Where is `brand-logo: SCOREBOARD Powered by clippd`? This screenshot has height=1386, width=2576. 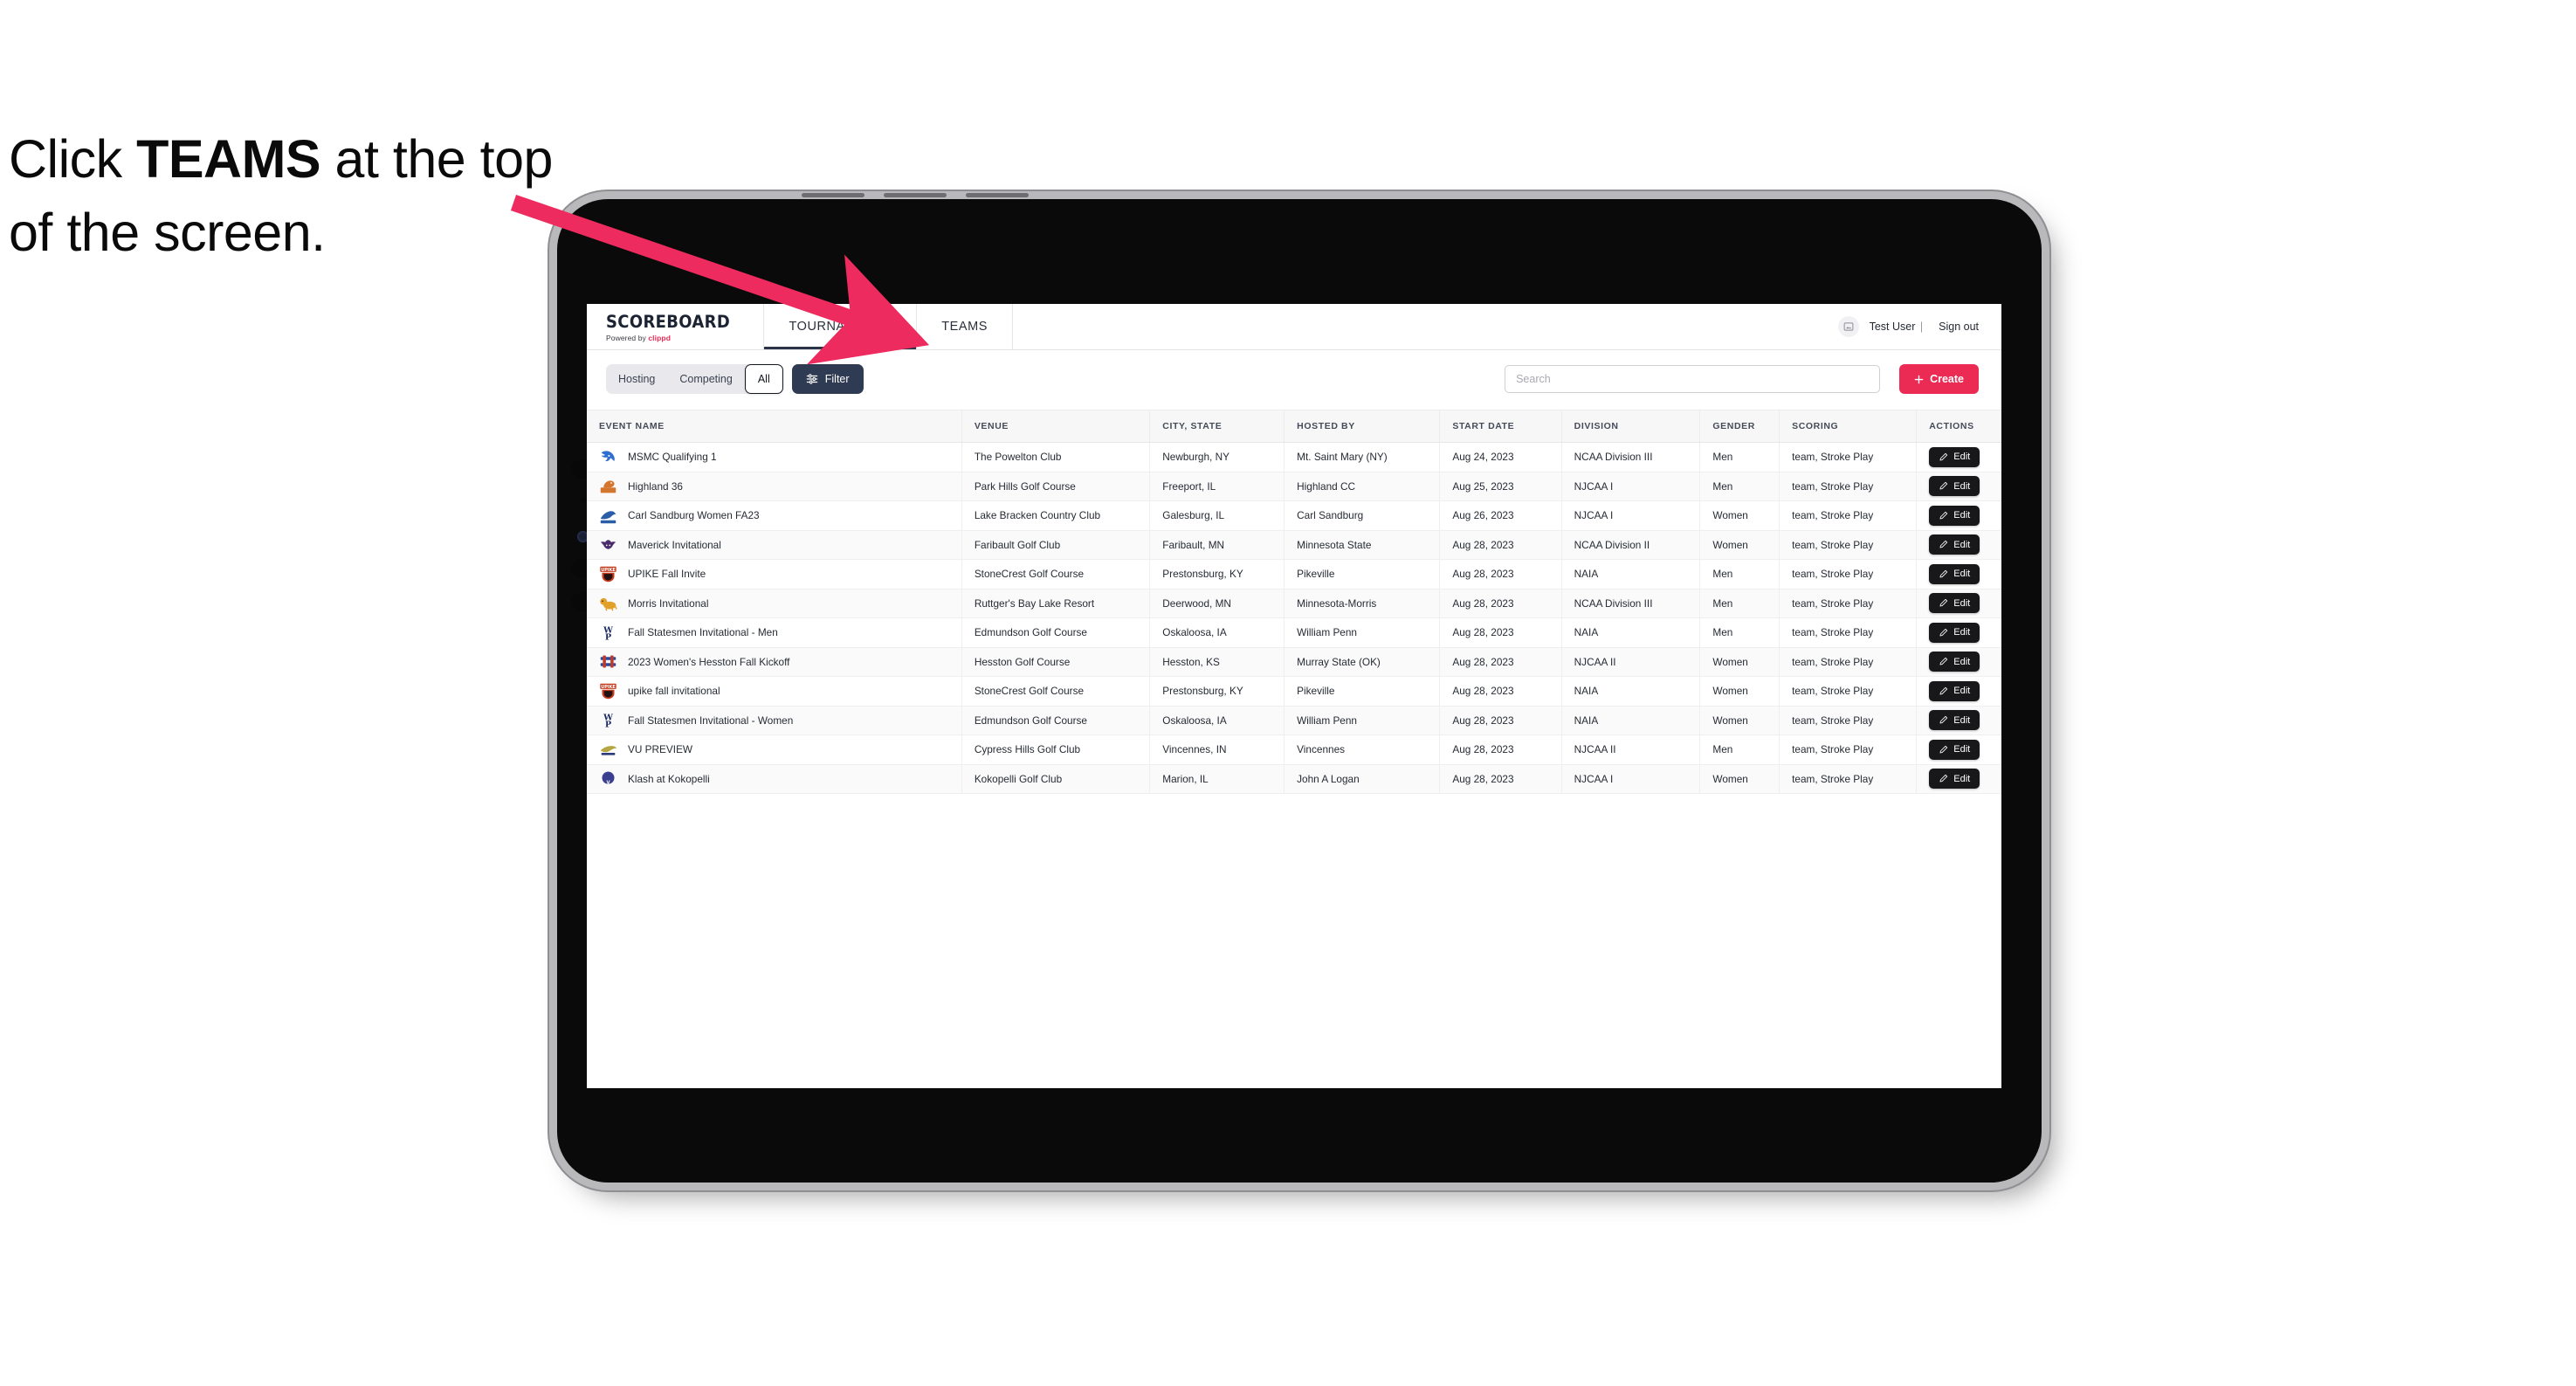 brand-logo: SCOREBOARD Powered by clippd is located at coordinates (675, 326).